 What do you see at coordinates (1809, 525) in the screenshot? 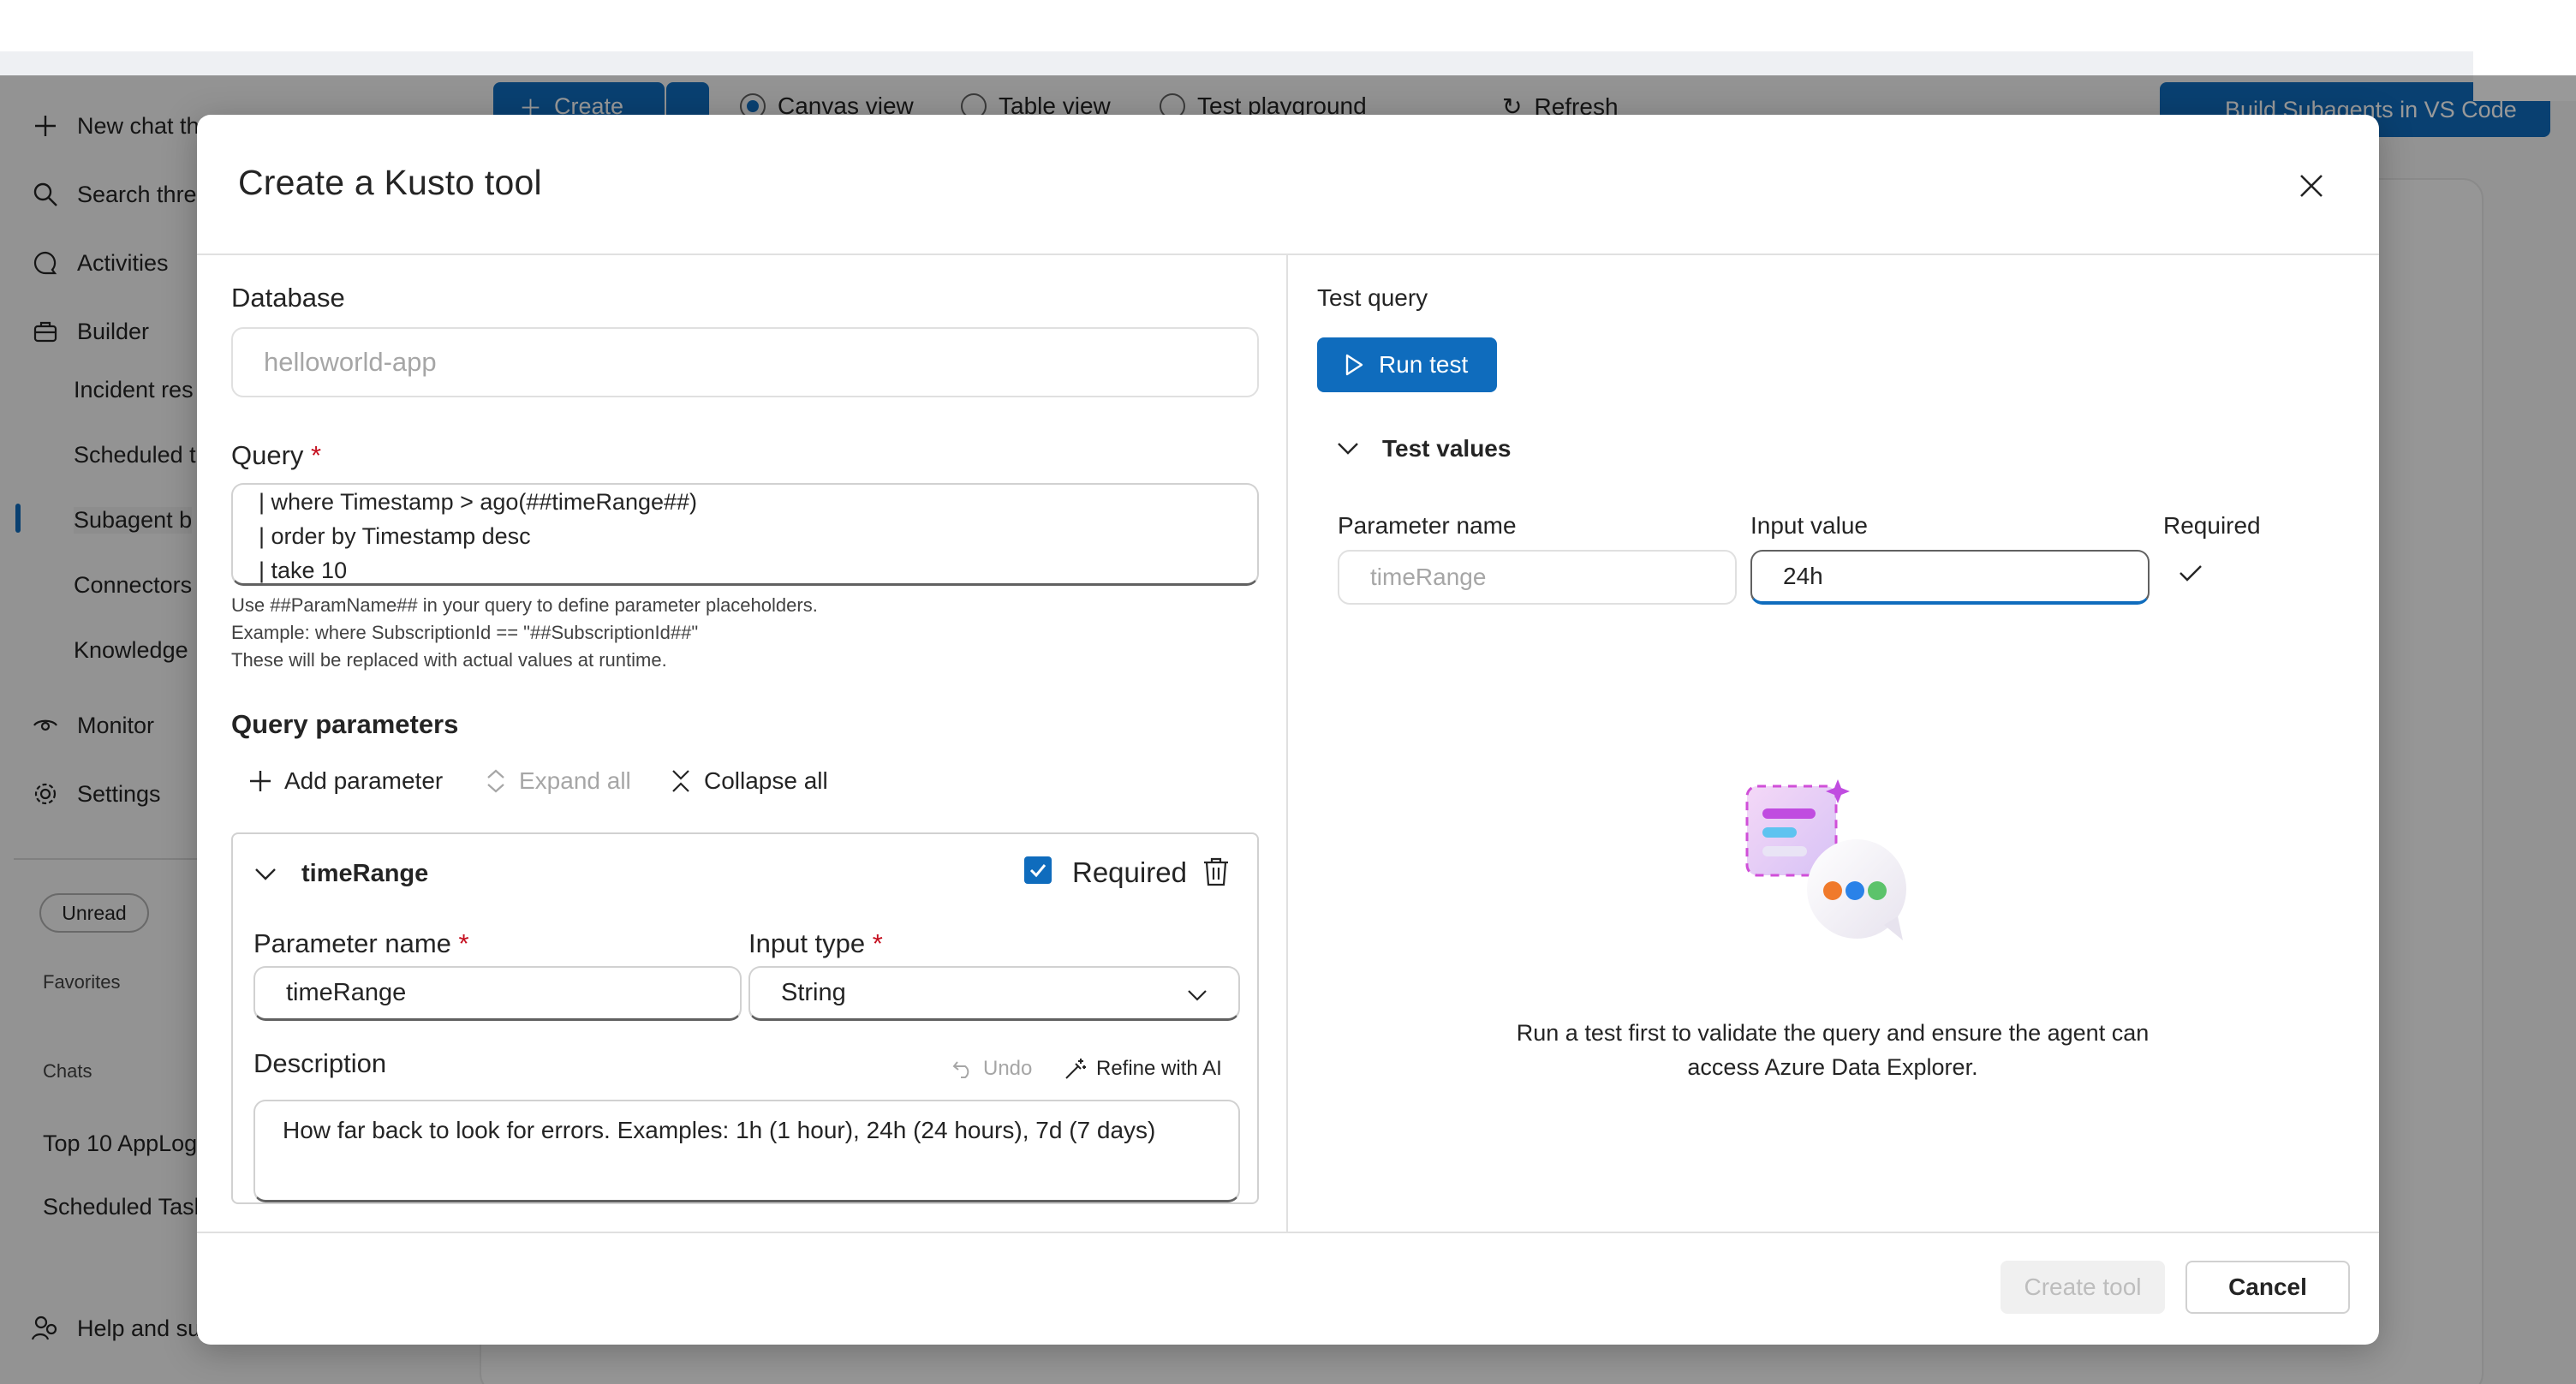
I see `column-input-value: Input value` at bounding box center [1809, 525].